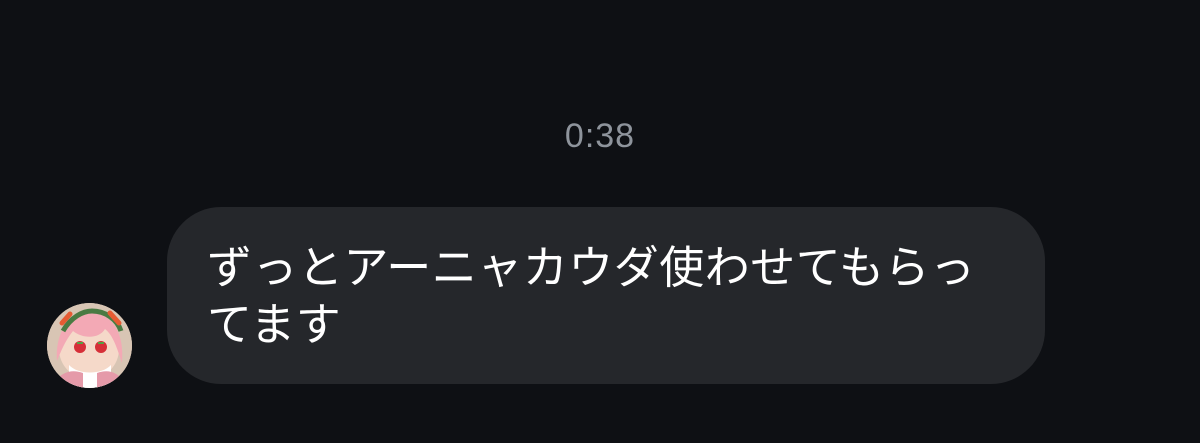 The width and height of the screenshot is (1200, 443). What do you see at coordinates (600, 136) in the screenshot?
I see `message-timestamp: 0:38` at bounding box center [600, 136].